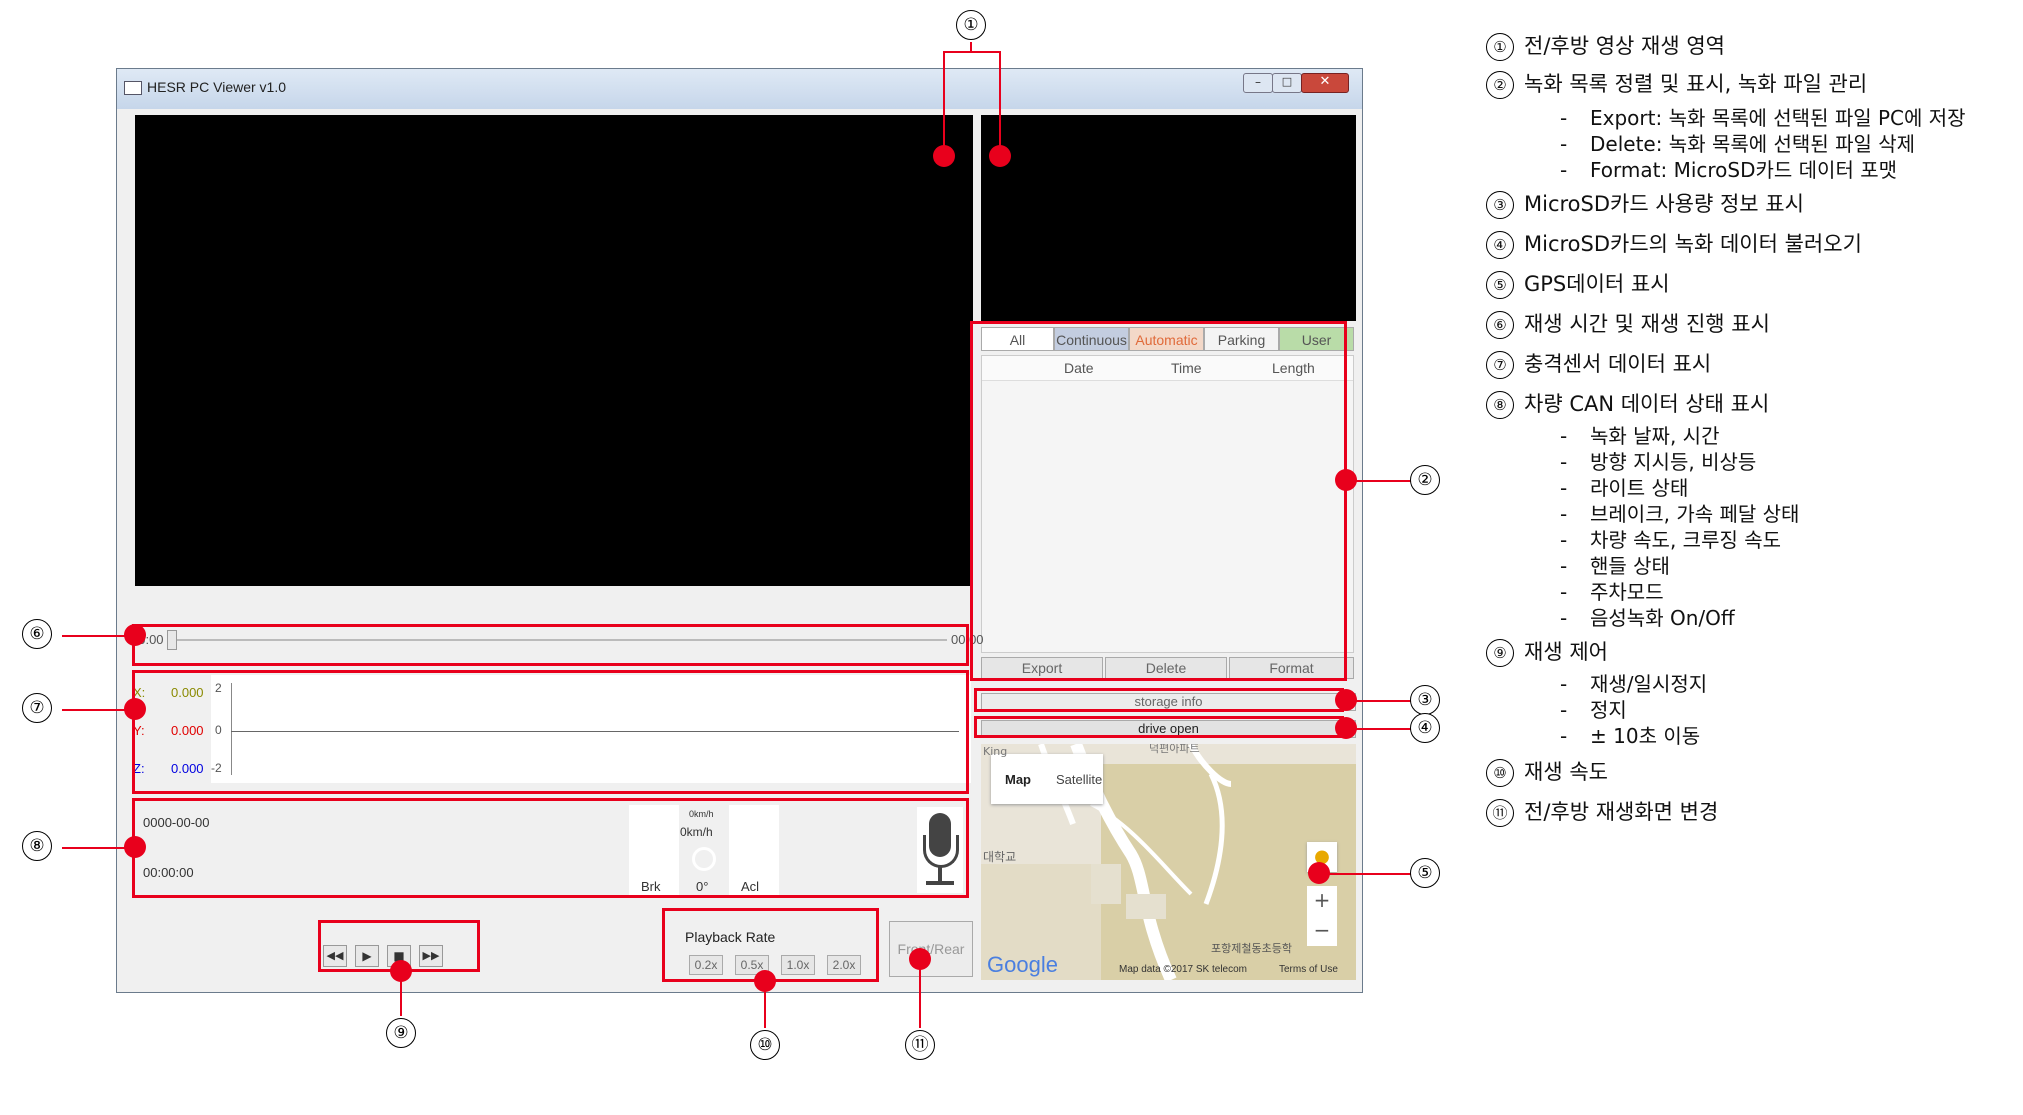 The height and width of the screenshot is (1115, 2023). Describe the element at coordinates (1168, 218) in the screenshot. I see `rear-video-area` at that location.